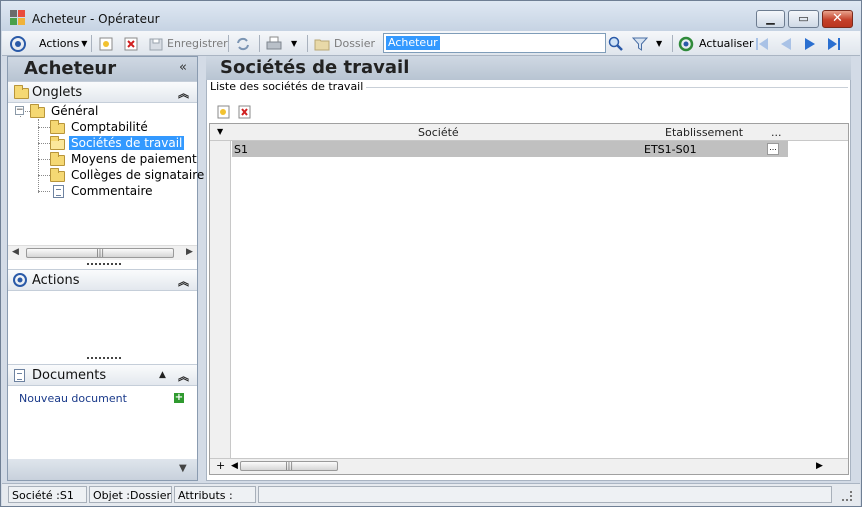  I want to click on filter-button: ▼, so click(647, 43).